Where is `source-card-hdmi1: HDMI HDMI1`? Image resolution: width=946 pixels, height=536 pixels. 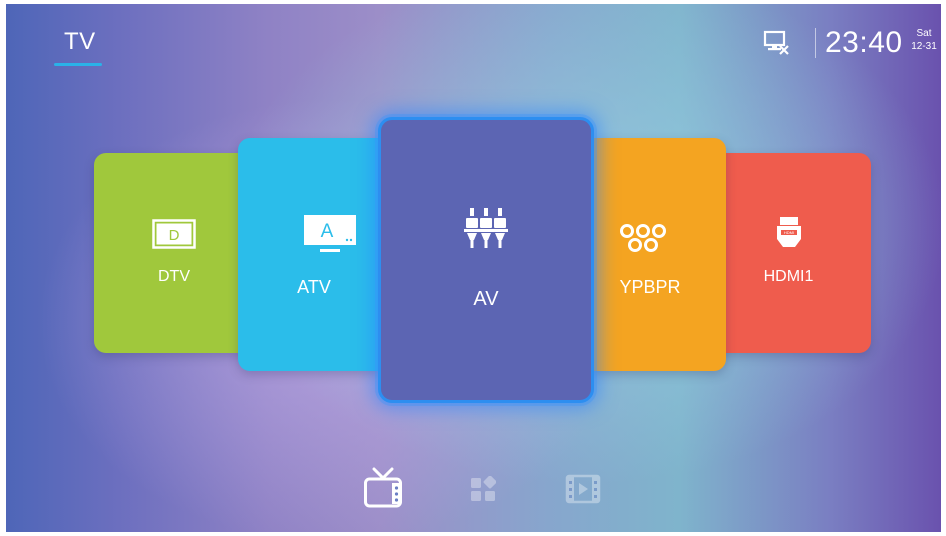
source-card-hdmi1: HDMI HDMI1 is located at coordinates (788, 253).